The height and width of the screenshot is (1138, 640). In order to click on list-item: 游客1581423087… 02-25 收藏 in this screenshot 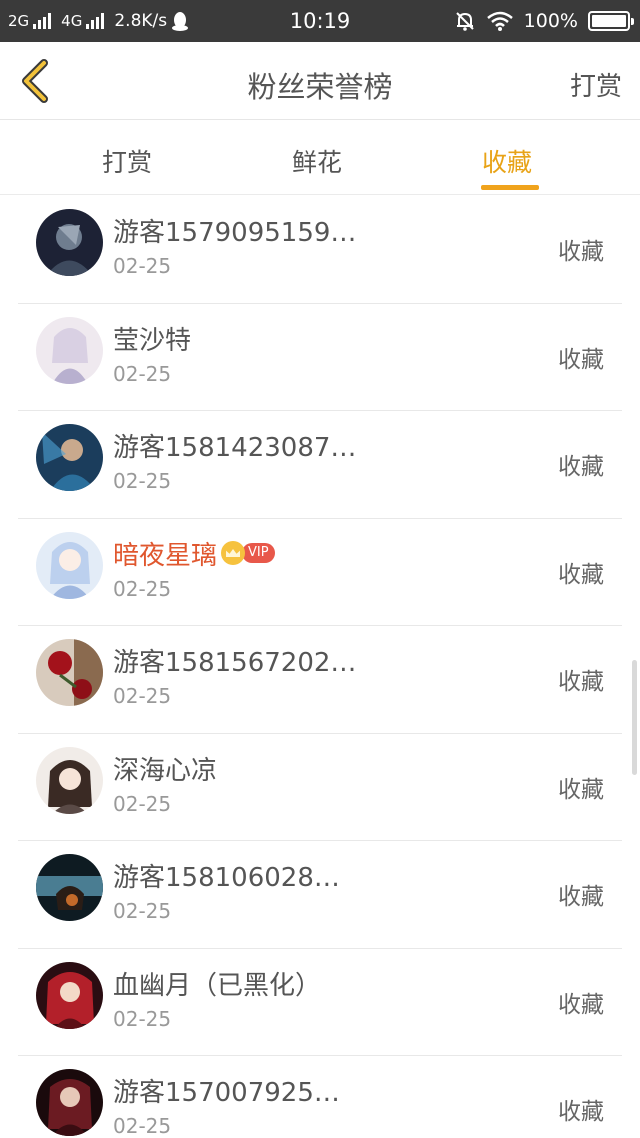, I will do `click(320, 465)`.